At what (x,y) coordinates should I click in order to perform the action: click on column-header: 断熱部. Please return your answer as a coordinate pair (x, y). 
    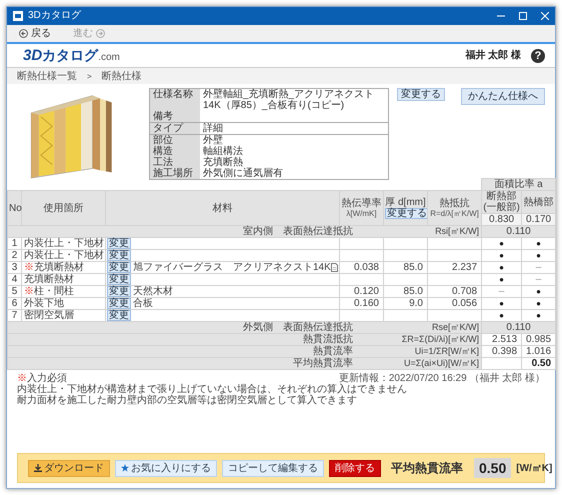
    Looking at the image, I should click on (501, 196).